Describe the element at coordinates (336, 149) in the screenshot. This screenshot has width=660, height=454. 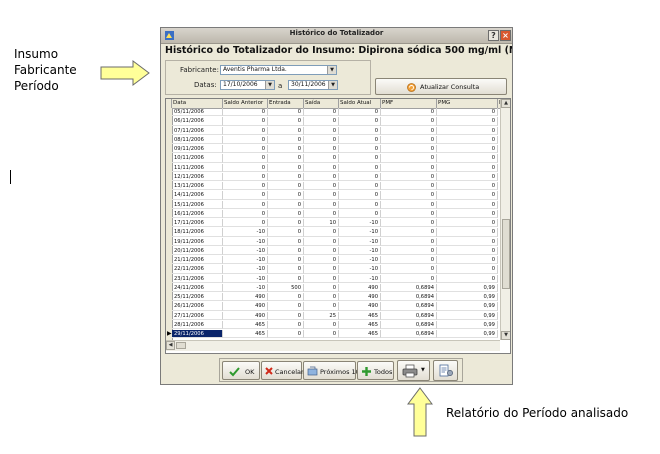
I see `table-row: 09/11/2006 0 0 0 0 0 0` at that location.